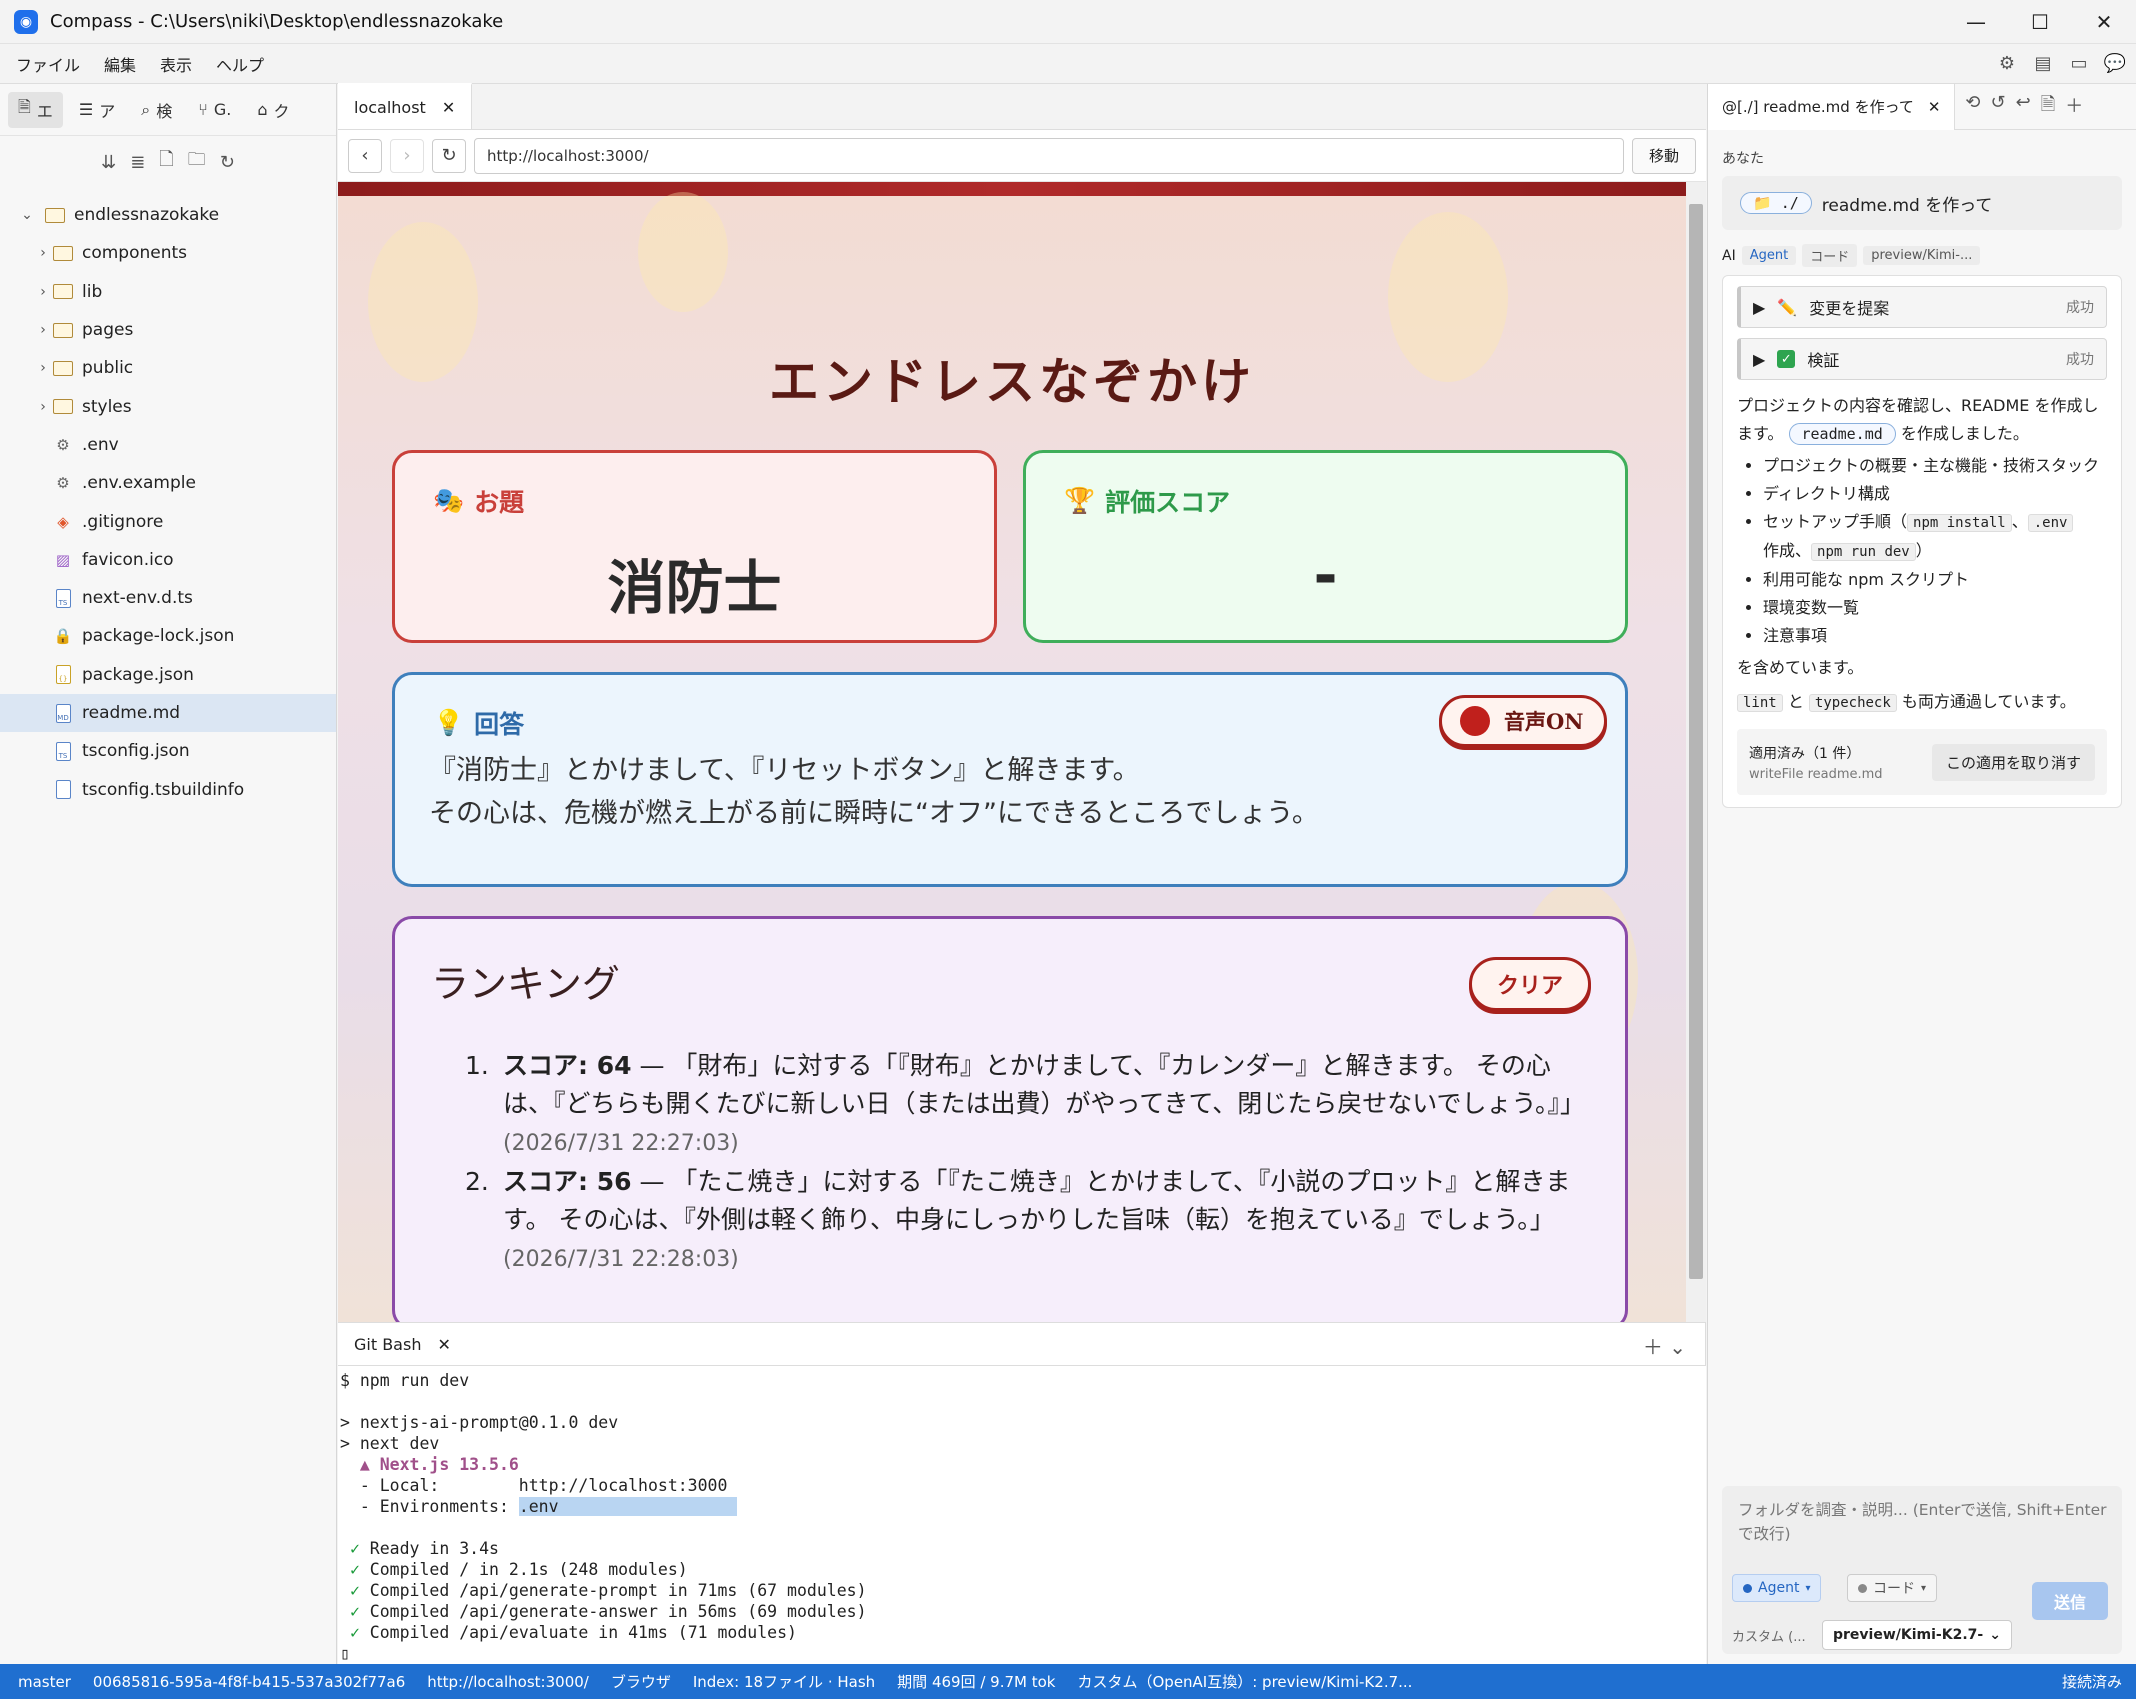 The width and height of the screenshot is (2136, 1699). Describe the element at coordinates (640, 1682) in the screenshot. I see `status-view: ブラウザ` at that location.